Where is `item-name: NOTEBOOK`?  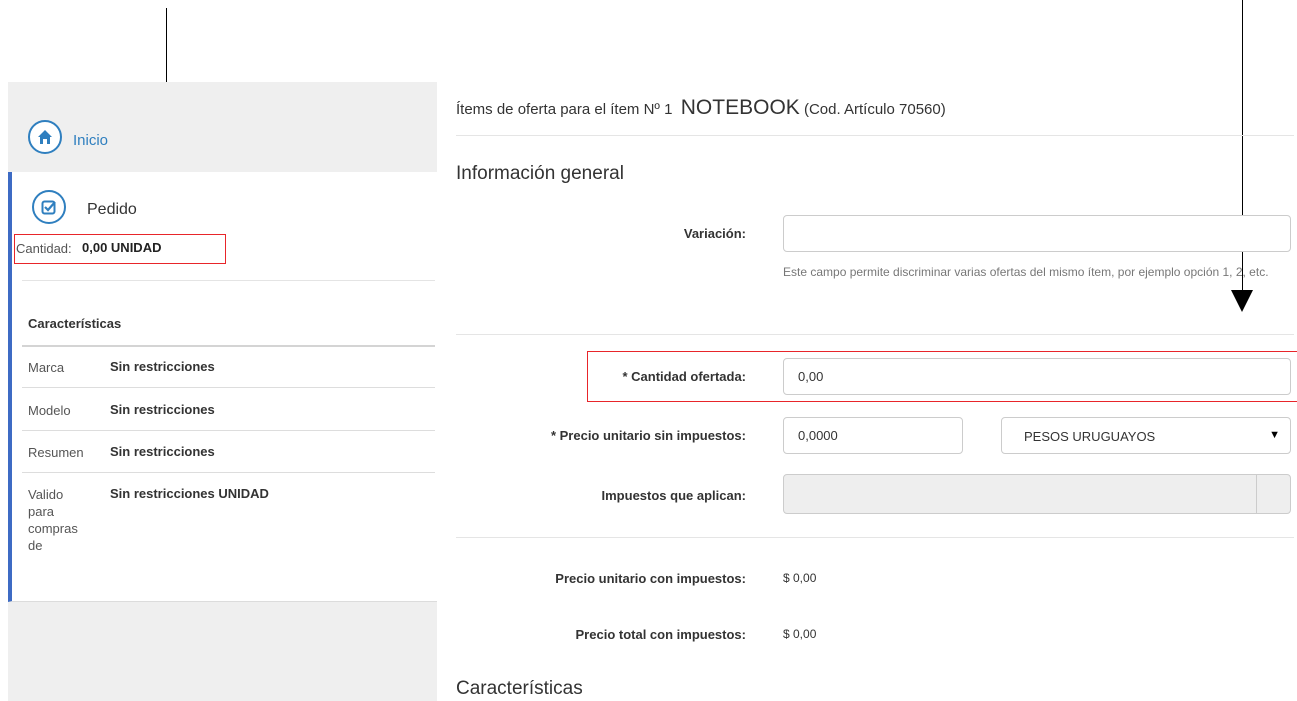 item-name: NOTEBOOK is located at coordinates (740, 107).